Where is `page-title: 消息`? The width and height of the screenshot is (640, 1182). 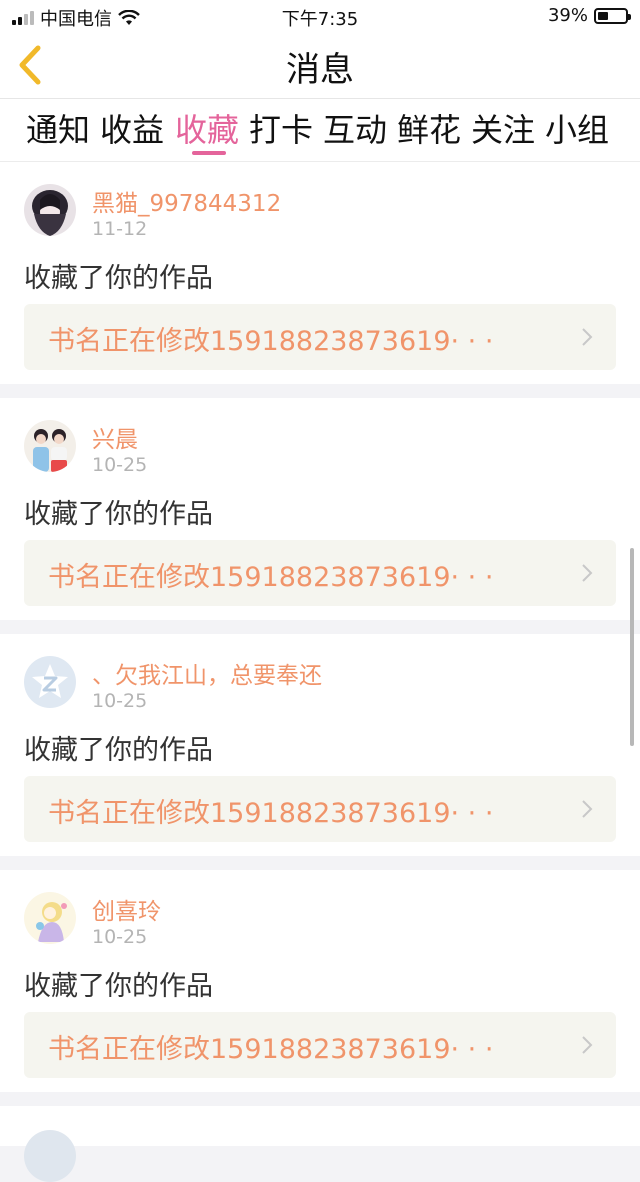 page-title: 消息 is located at coordinates (320, 70).